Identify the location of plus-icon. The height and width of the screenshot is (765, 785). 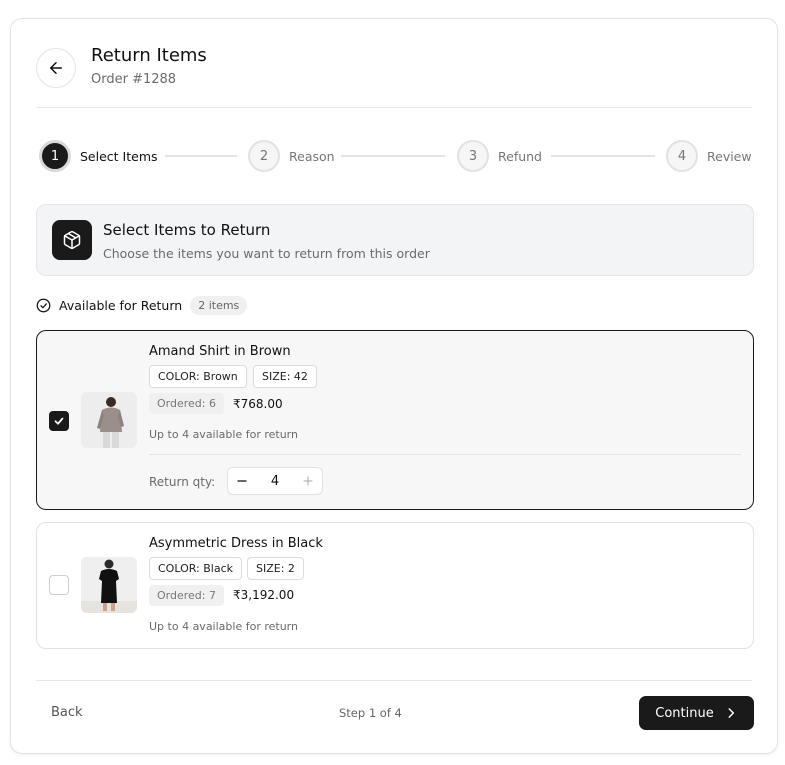
(308, 481).